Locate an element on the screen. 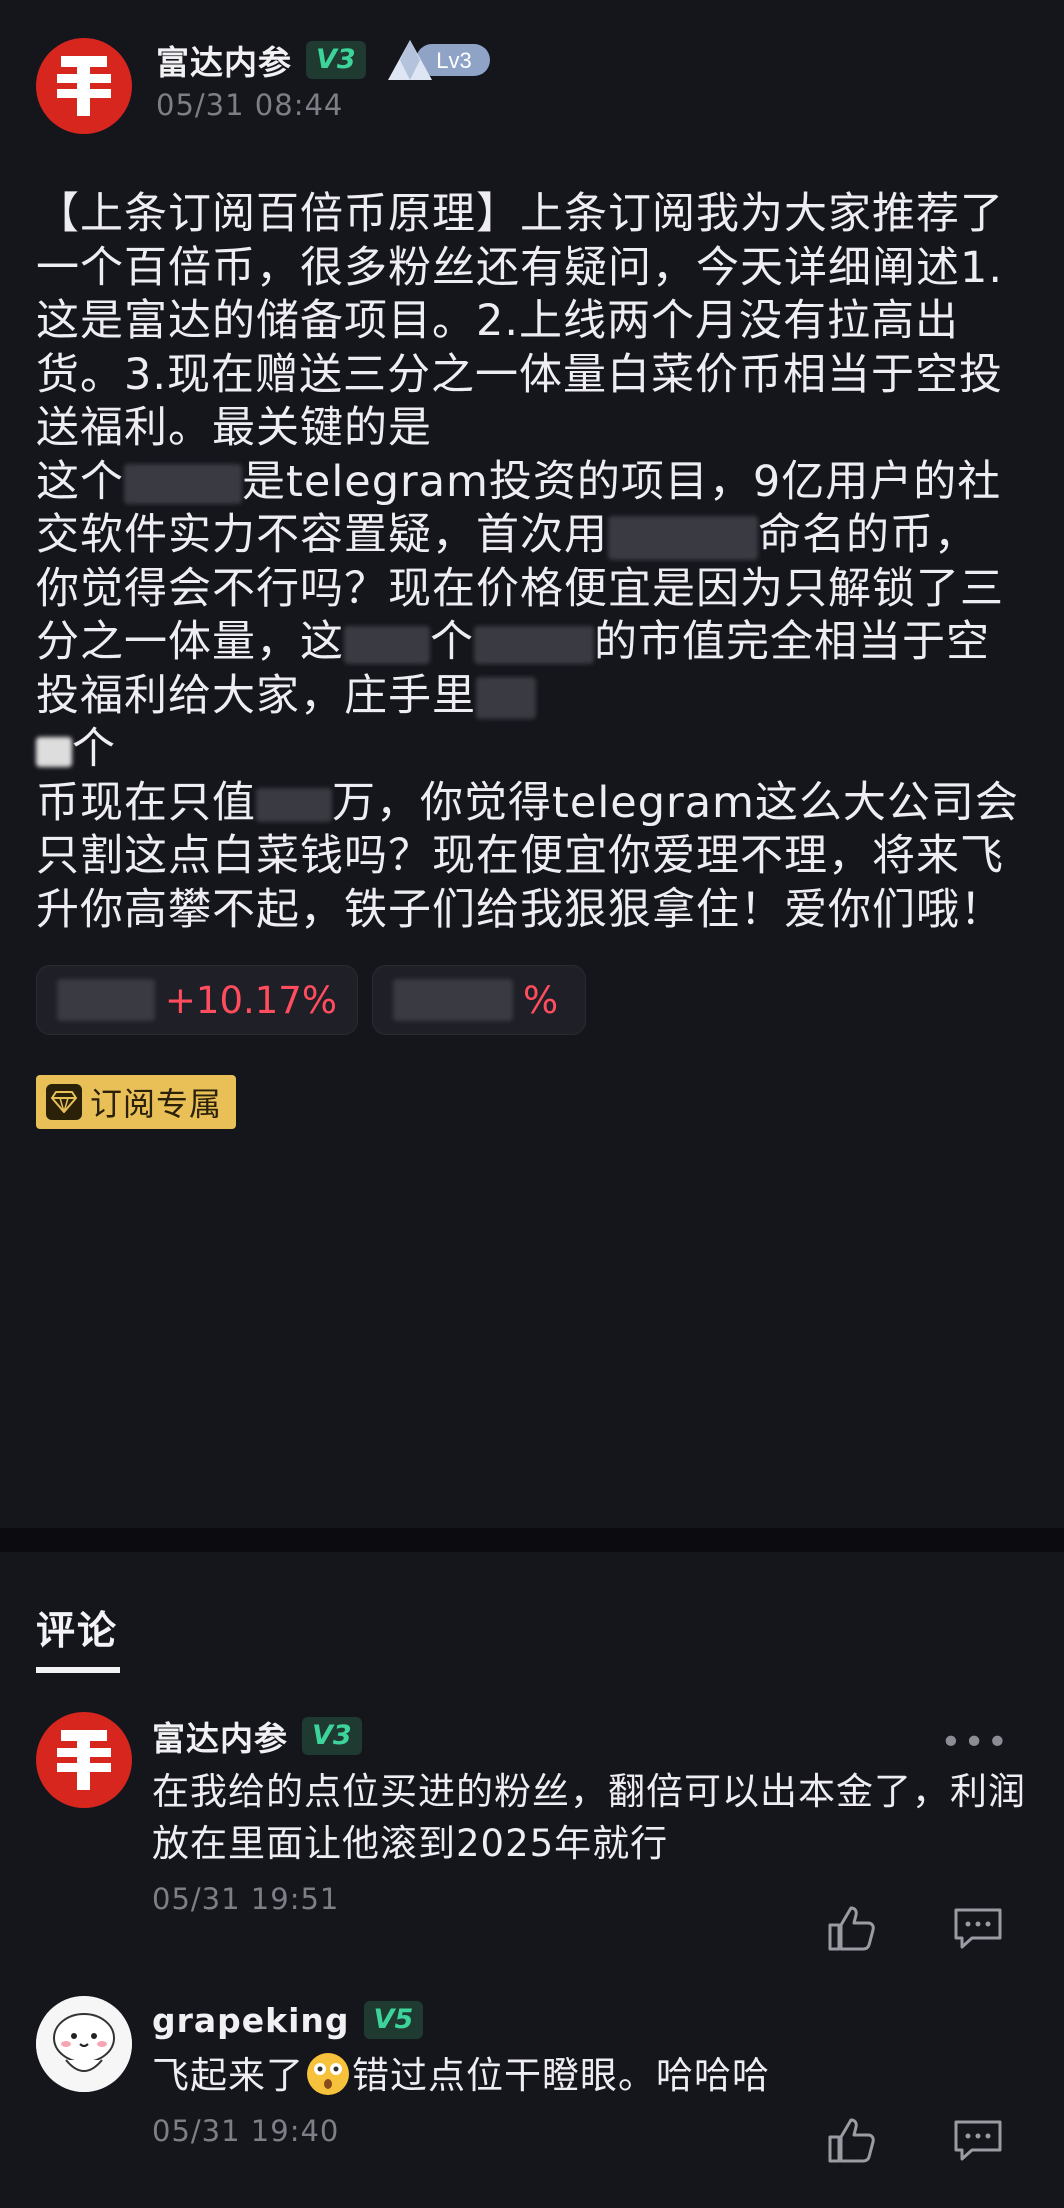 This screenshot has width=1064, height=2208. stock-change: % is located at coordinates (541, 1000).